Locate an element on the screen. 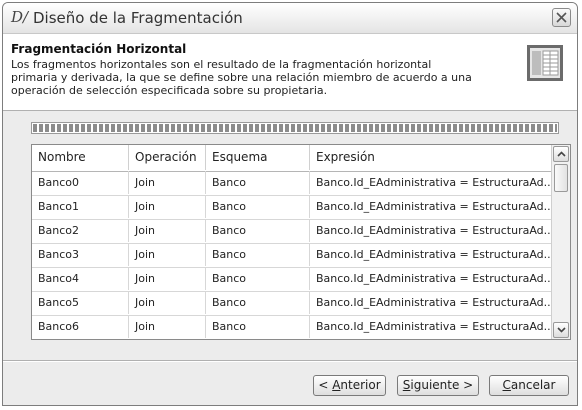  next-button-label: iguiente > is located at coordinates (442, 385).